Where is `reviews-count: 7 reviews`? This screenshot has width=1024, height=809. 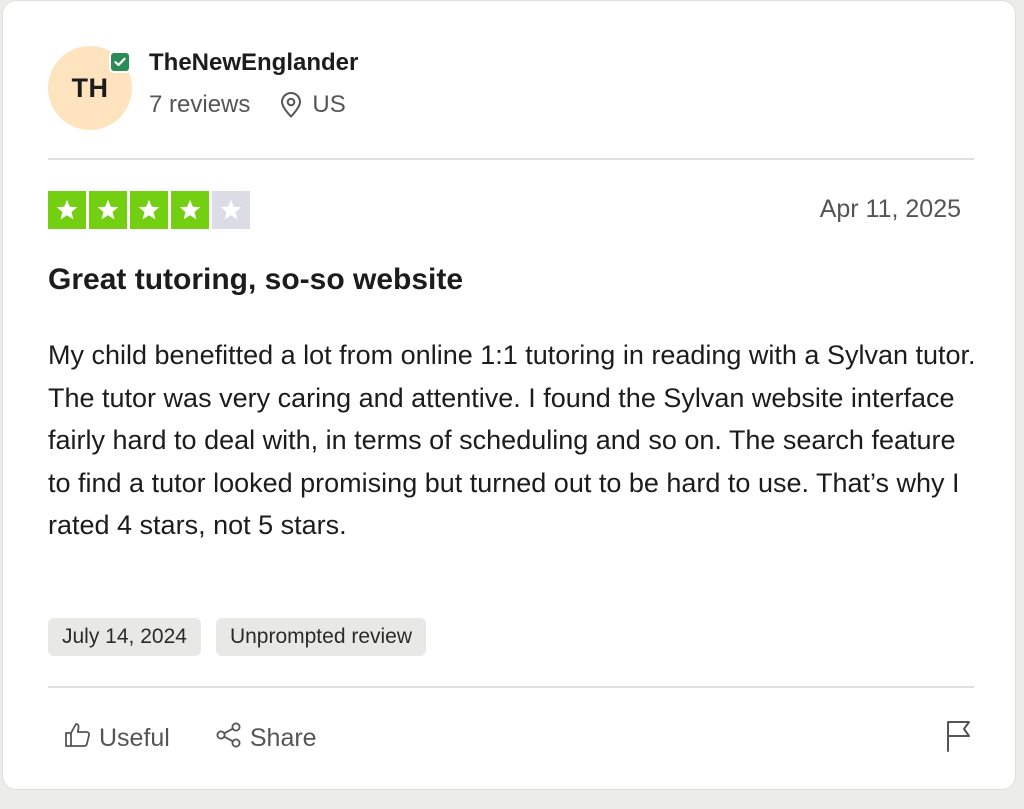
reviews-count: 7 reviews is located at coordinates (200, 104).